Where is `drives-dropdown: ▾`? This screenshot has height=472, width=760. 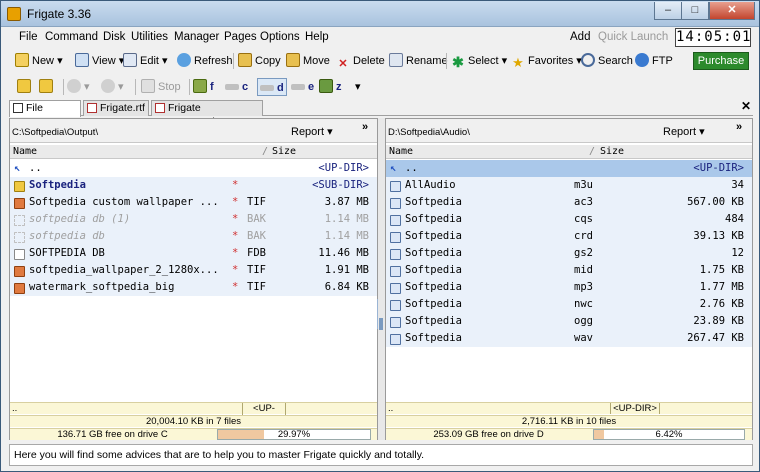 drives-dropdown: ▾ is located at coordinates (358, 87).